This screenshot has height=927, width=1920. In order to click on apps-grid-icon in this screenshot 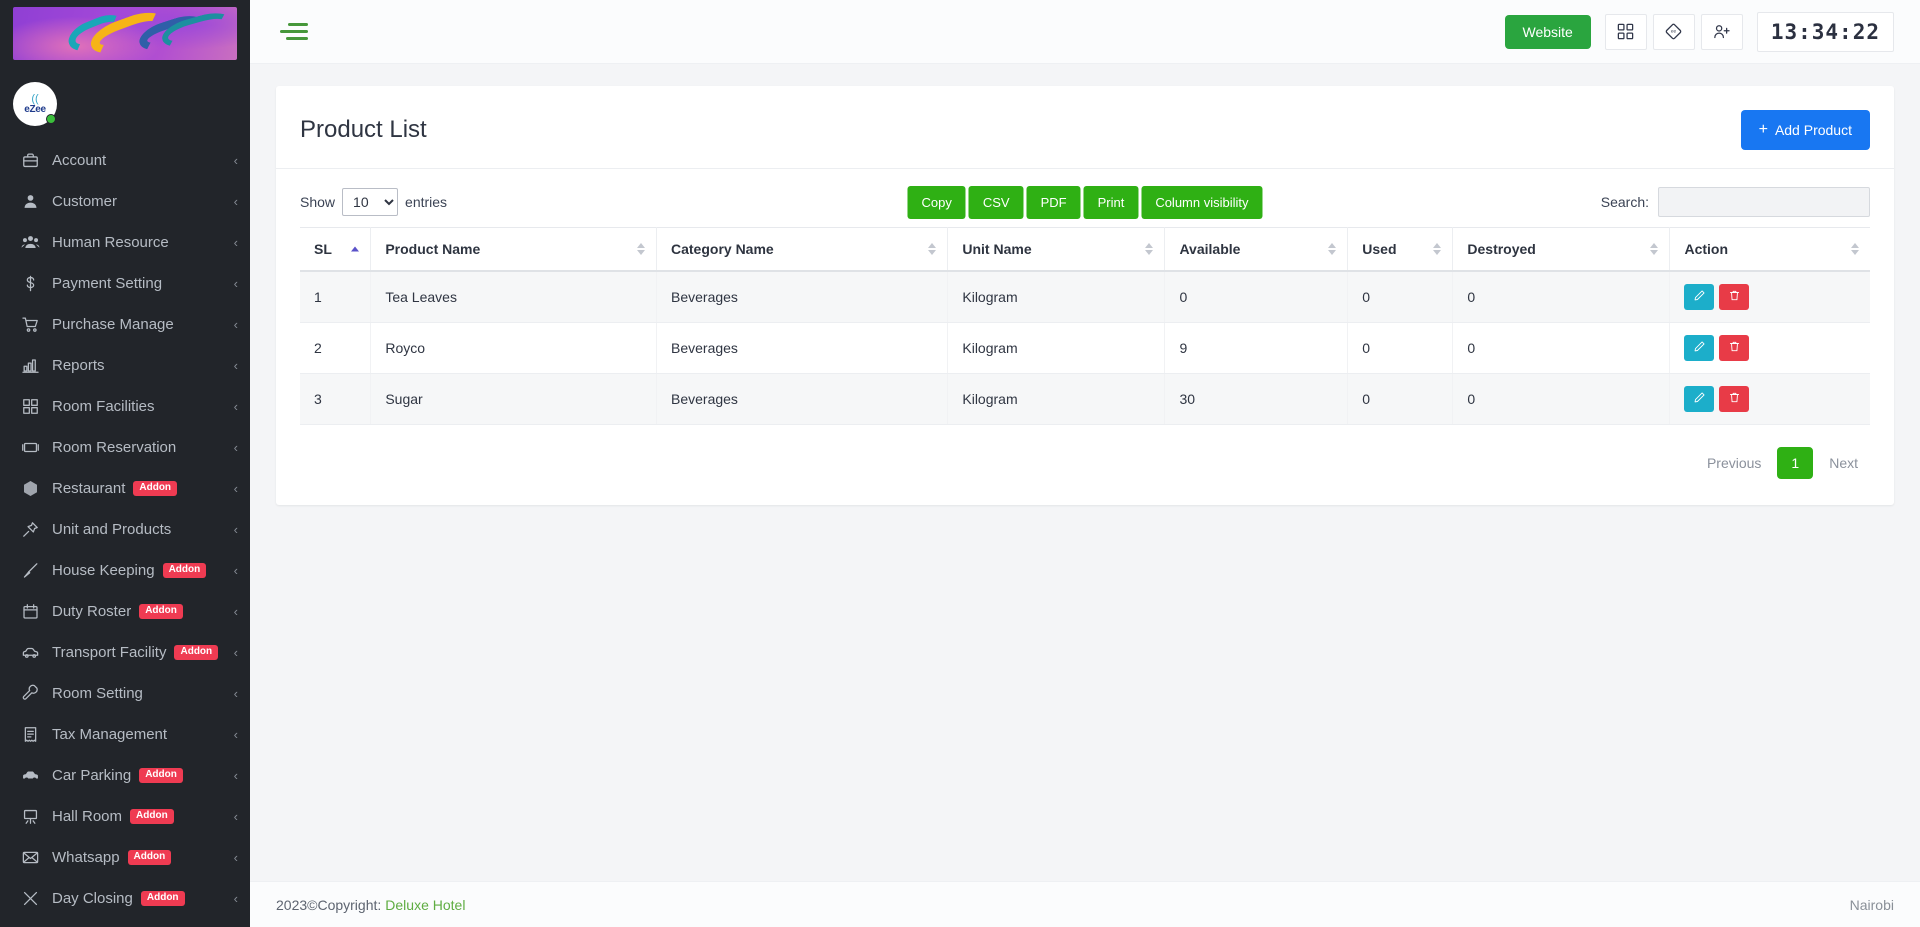, I will do `click(1625, 31)`.